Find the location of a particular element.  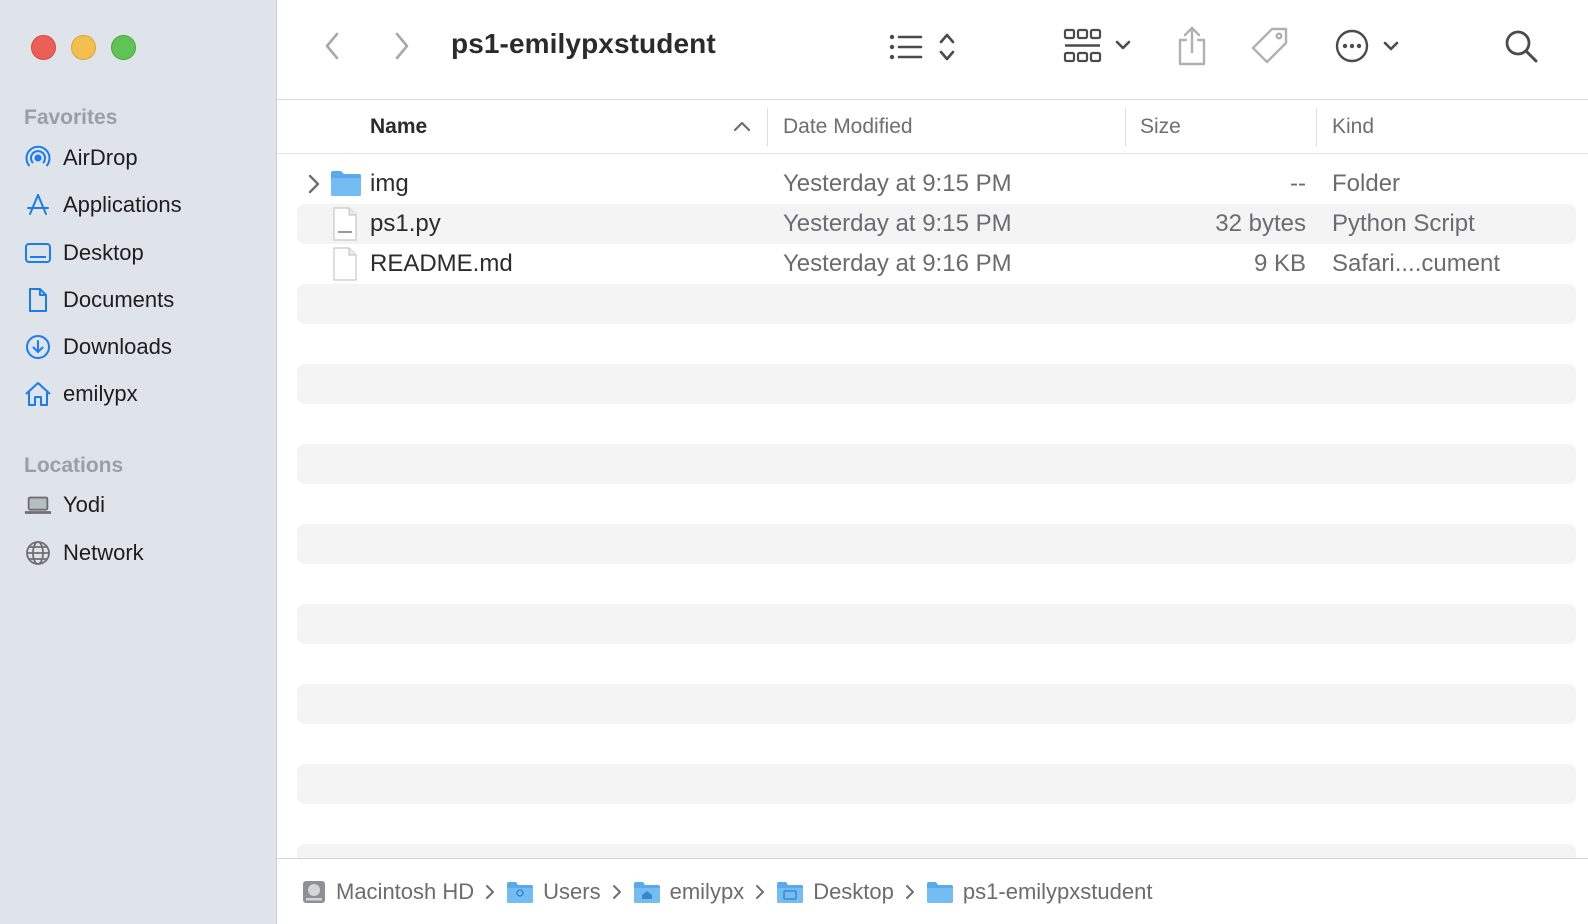

file-name: img is located at coordinates (389, 183).